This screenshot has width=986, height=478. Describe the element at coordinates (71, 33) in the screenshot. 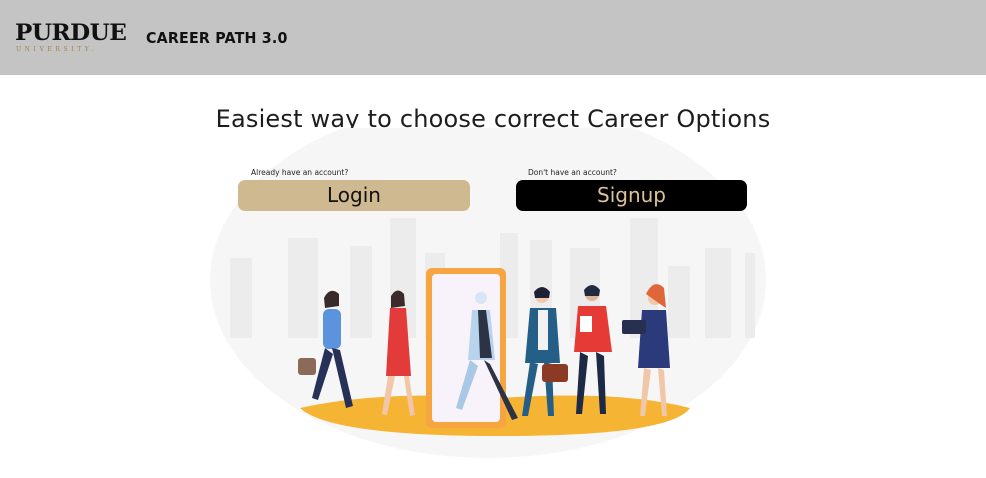

I see `logo-wordmark: PURDUE` at that location.